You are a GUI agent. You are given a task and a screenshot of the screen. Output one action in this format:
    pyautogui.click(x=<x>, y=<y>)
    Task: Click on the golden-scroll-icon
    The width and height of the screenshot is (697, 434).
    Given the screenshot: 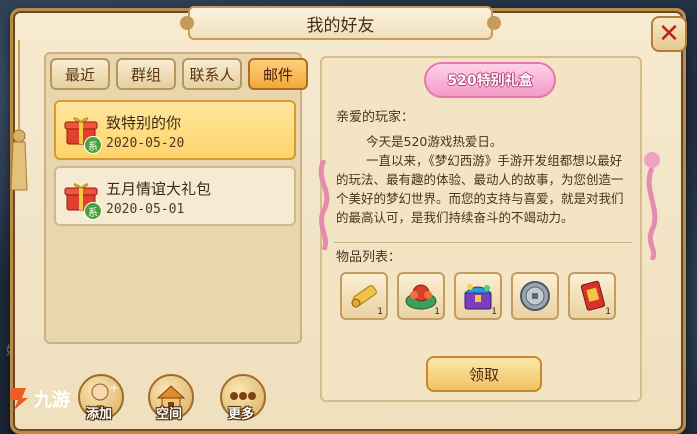 What is the action you would take?
    pyautogui.click(x=364, y=296)
    